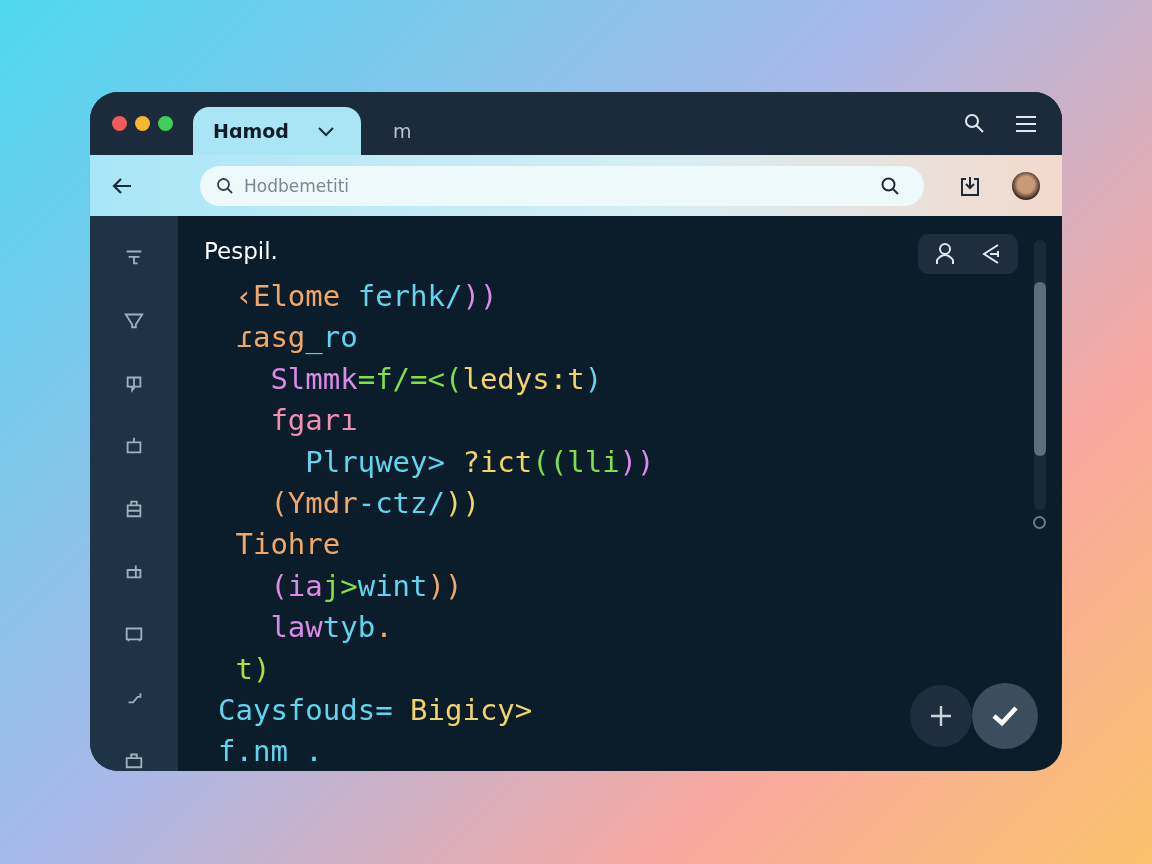 The image size is (1152, 864). Describe the element at coordinates (331, 628) in the screenshot. I see `code-line: lawtyb.` at that location.